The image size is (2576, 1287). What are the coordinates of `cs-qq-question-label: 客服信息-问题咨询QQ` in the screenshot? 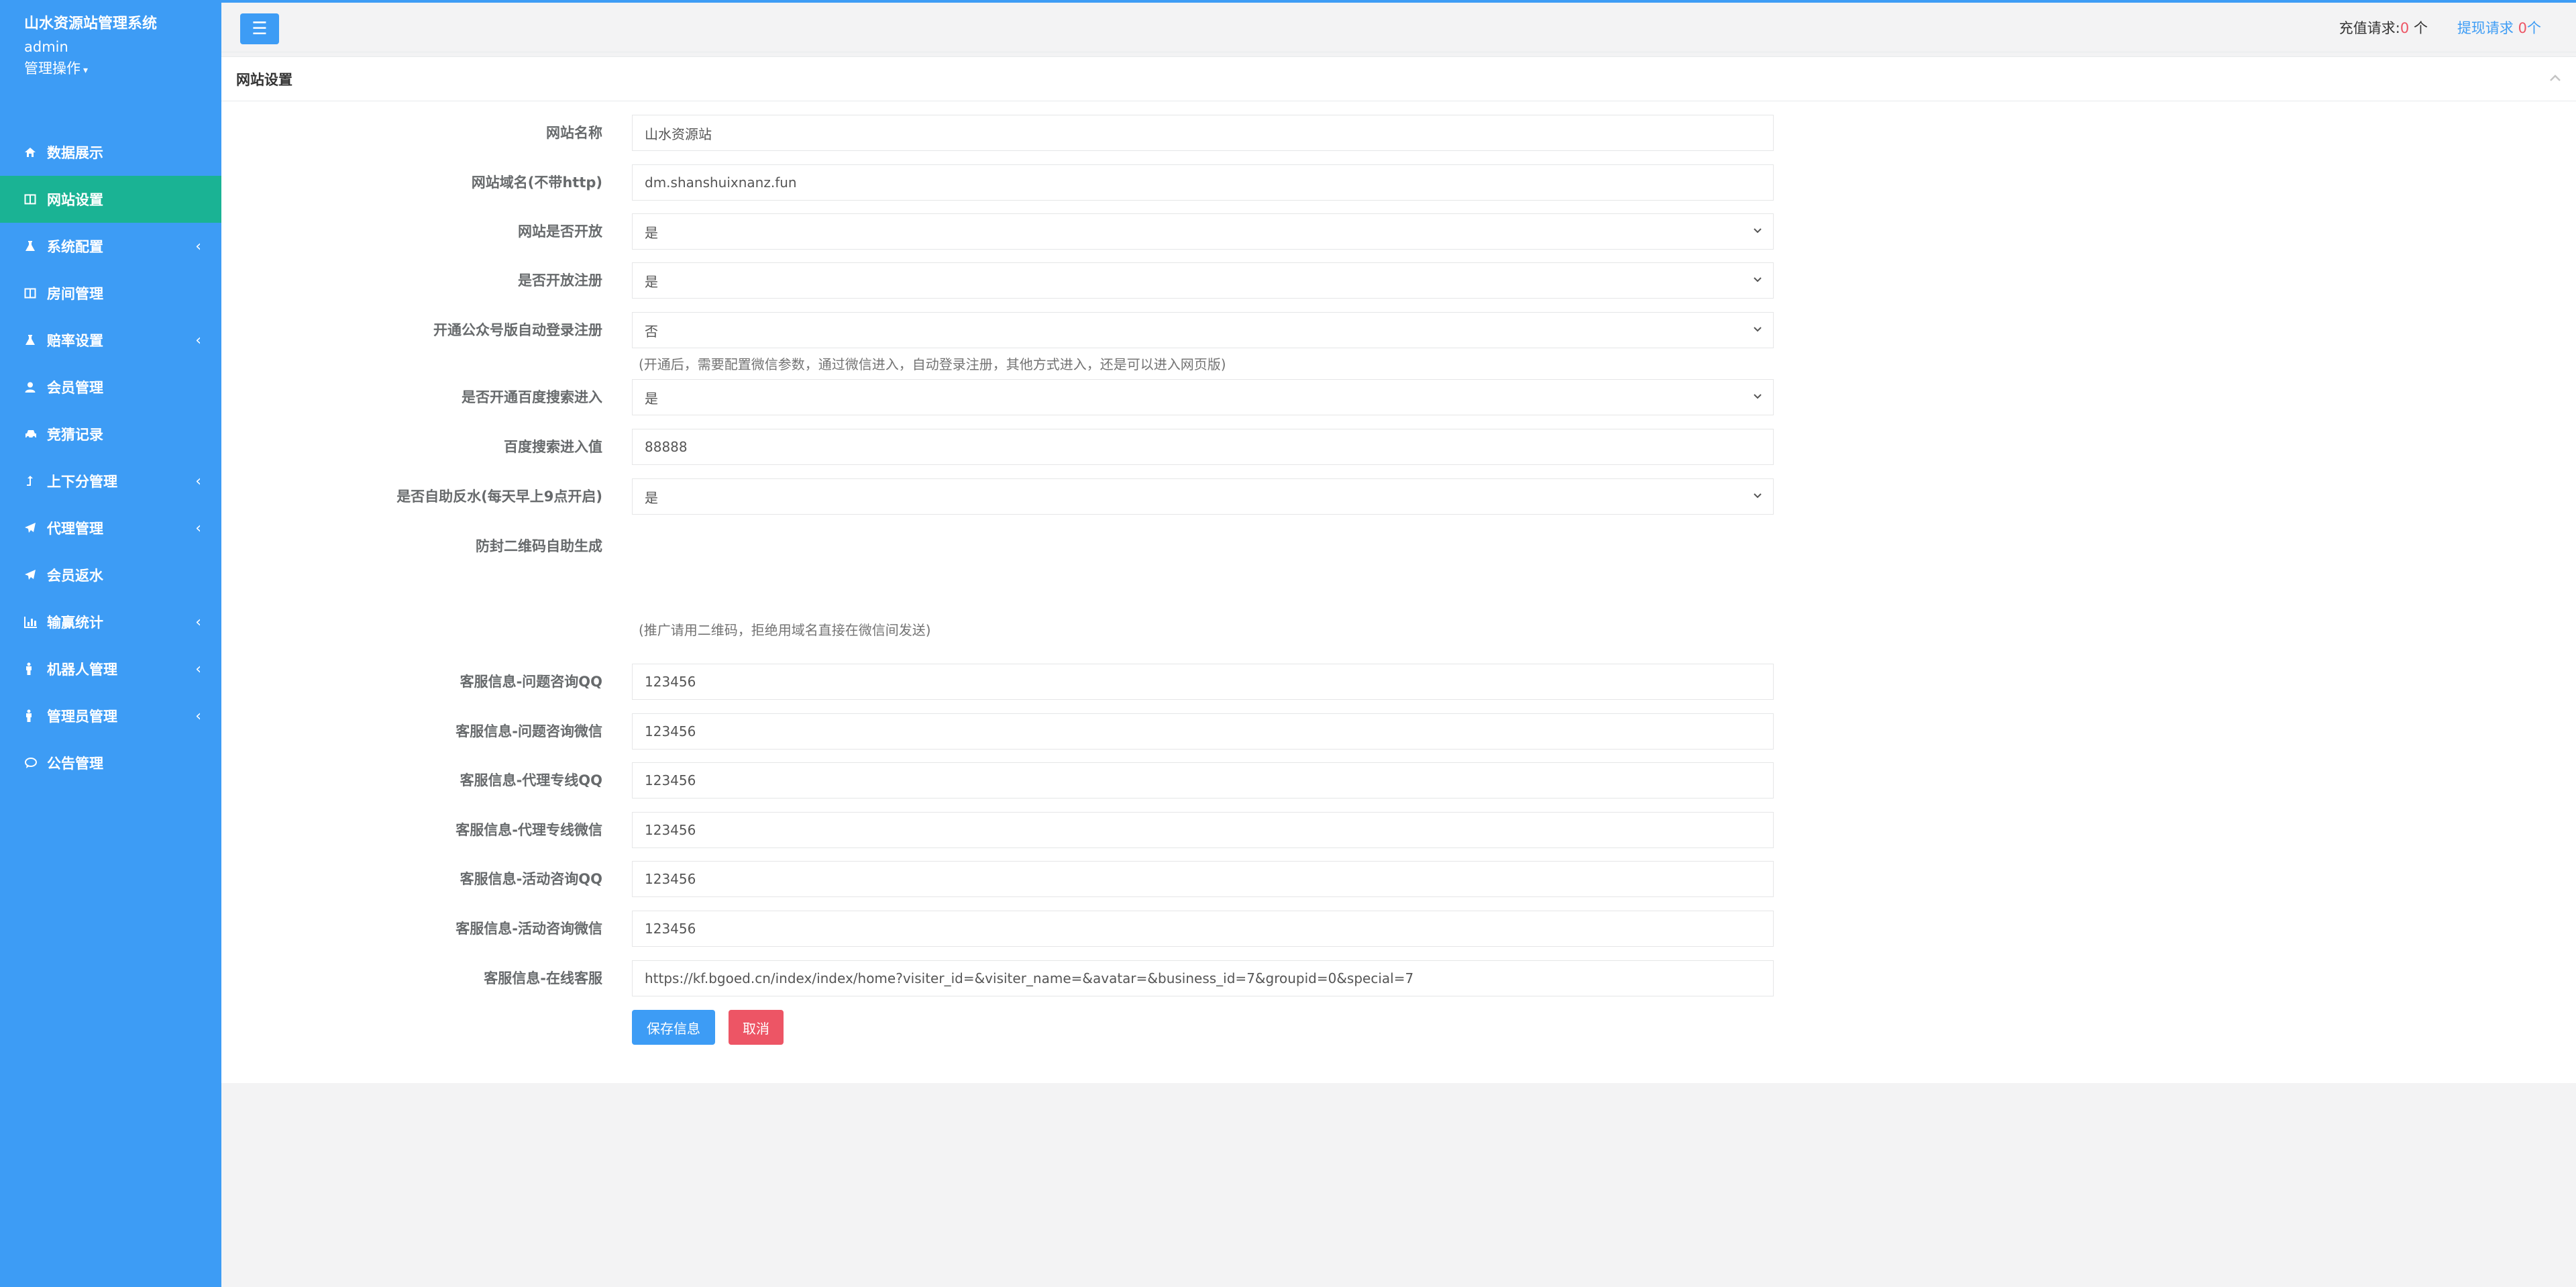 It's located at (531, 682).